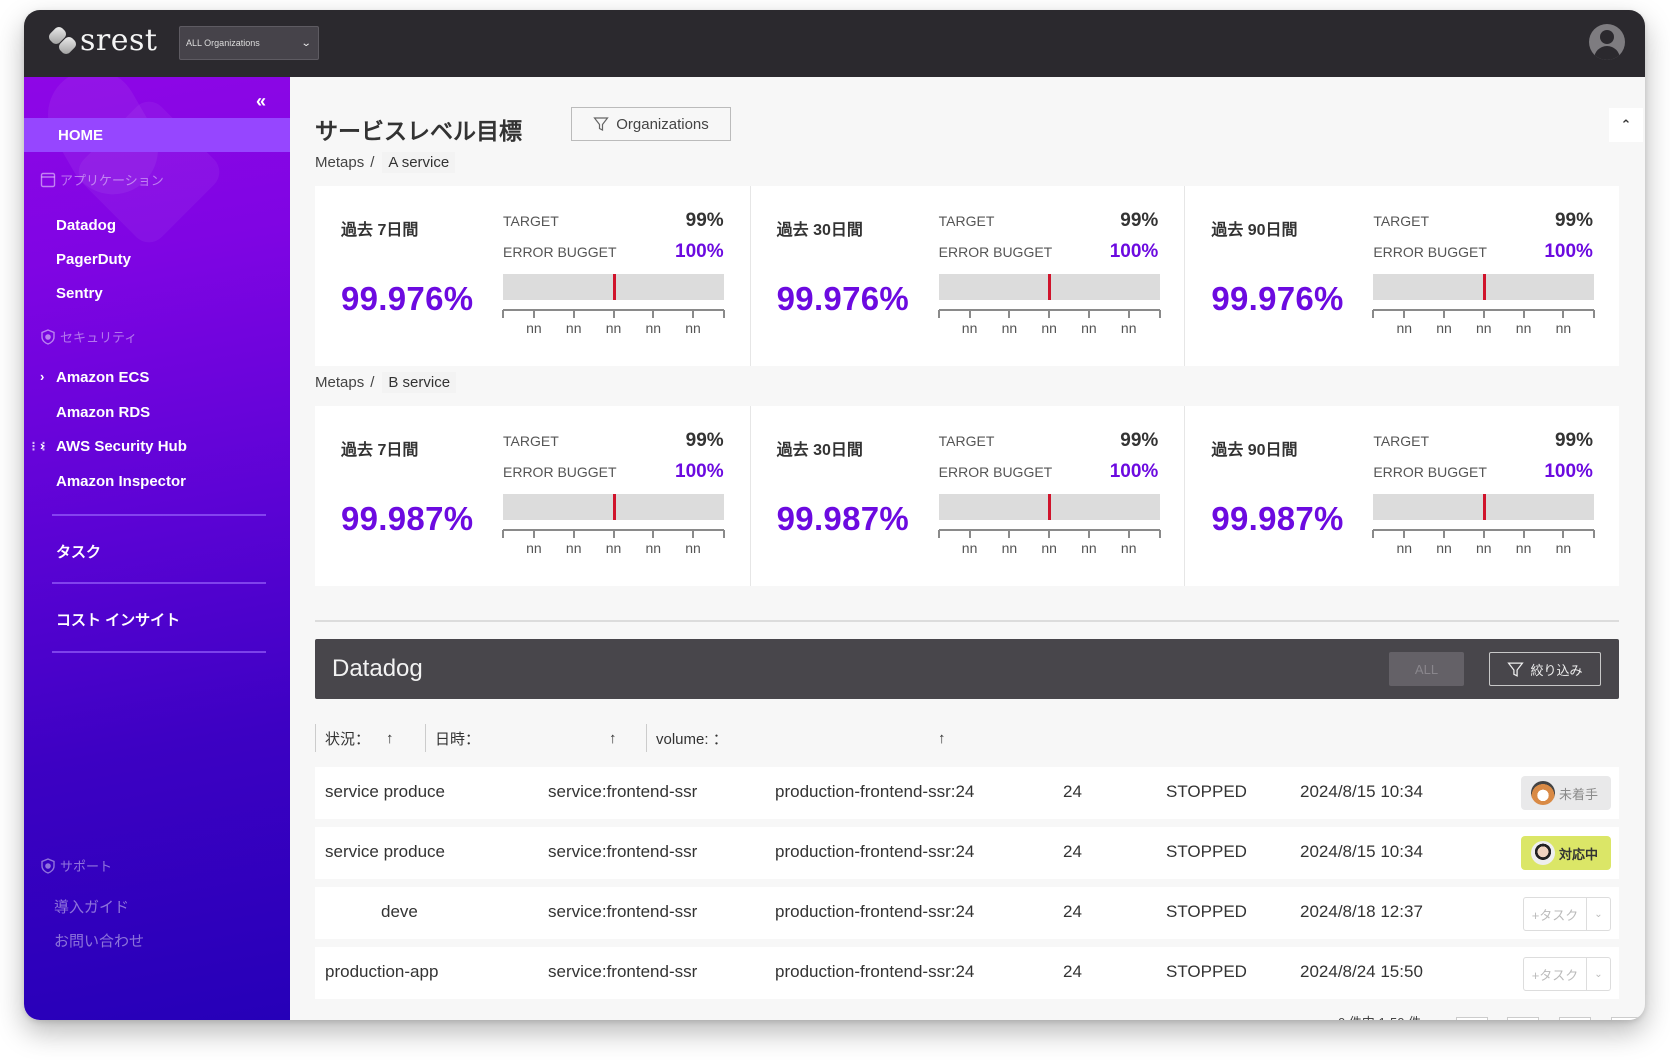 The width and height of the screenshot is (1670, 1060). What do you see at coordinates (121, 481) in the screenshot?
I see `sidebar-item-amazon-inspector: Amazon Inspector` at bounding box center [121, 481].